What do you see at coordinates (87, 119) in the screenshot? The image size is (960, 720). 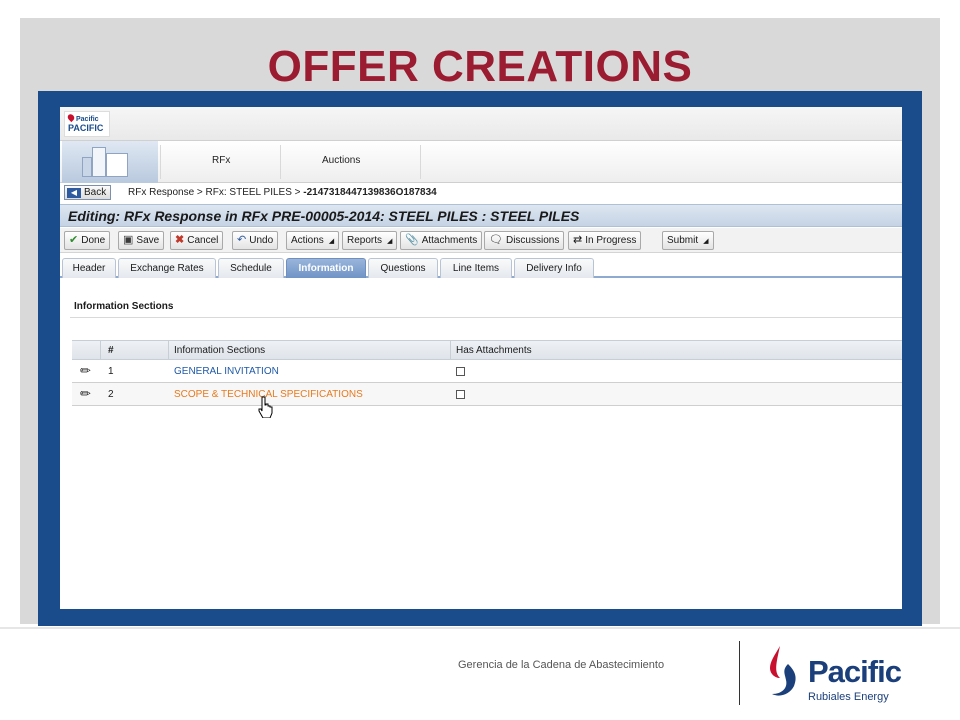 I see `logo-small-text: Pacific` at bounding box center [87, 119].